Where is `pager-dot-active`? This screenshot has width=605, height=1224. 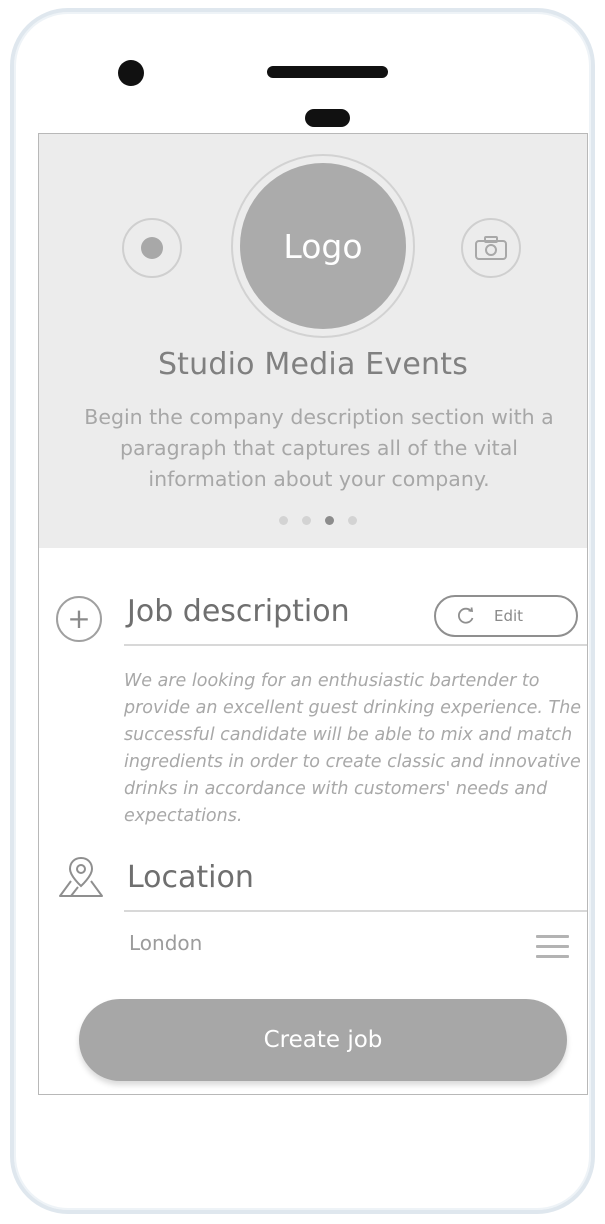
pager-dot-active is located at coordinates (329, 520).